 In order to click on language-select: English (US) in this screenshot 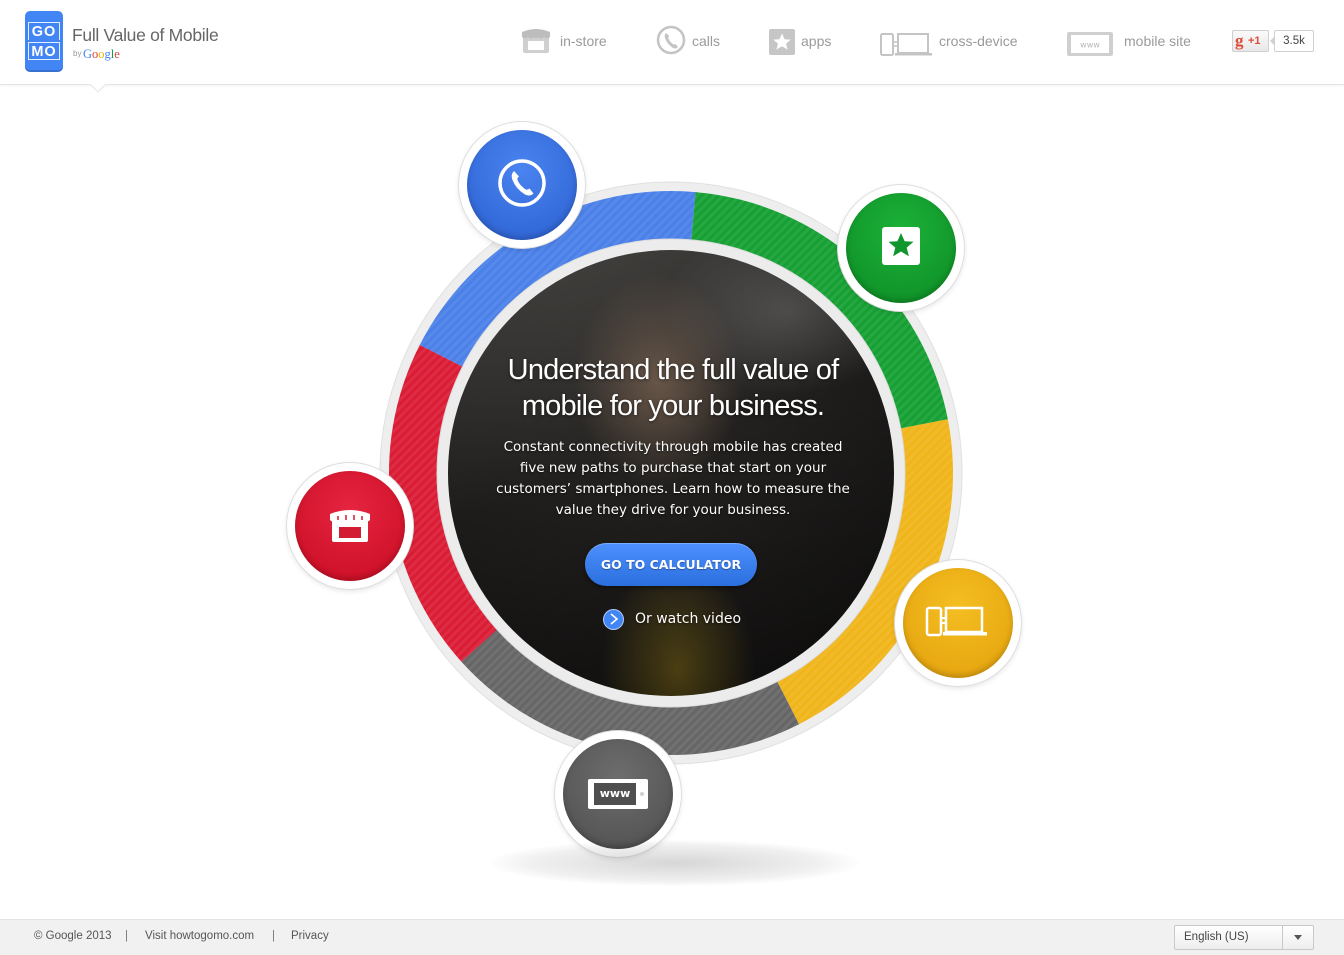, I will do `click(1244, 937)`.